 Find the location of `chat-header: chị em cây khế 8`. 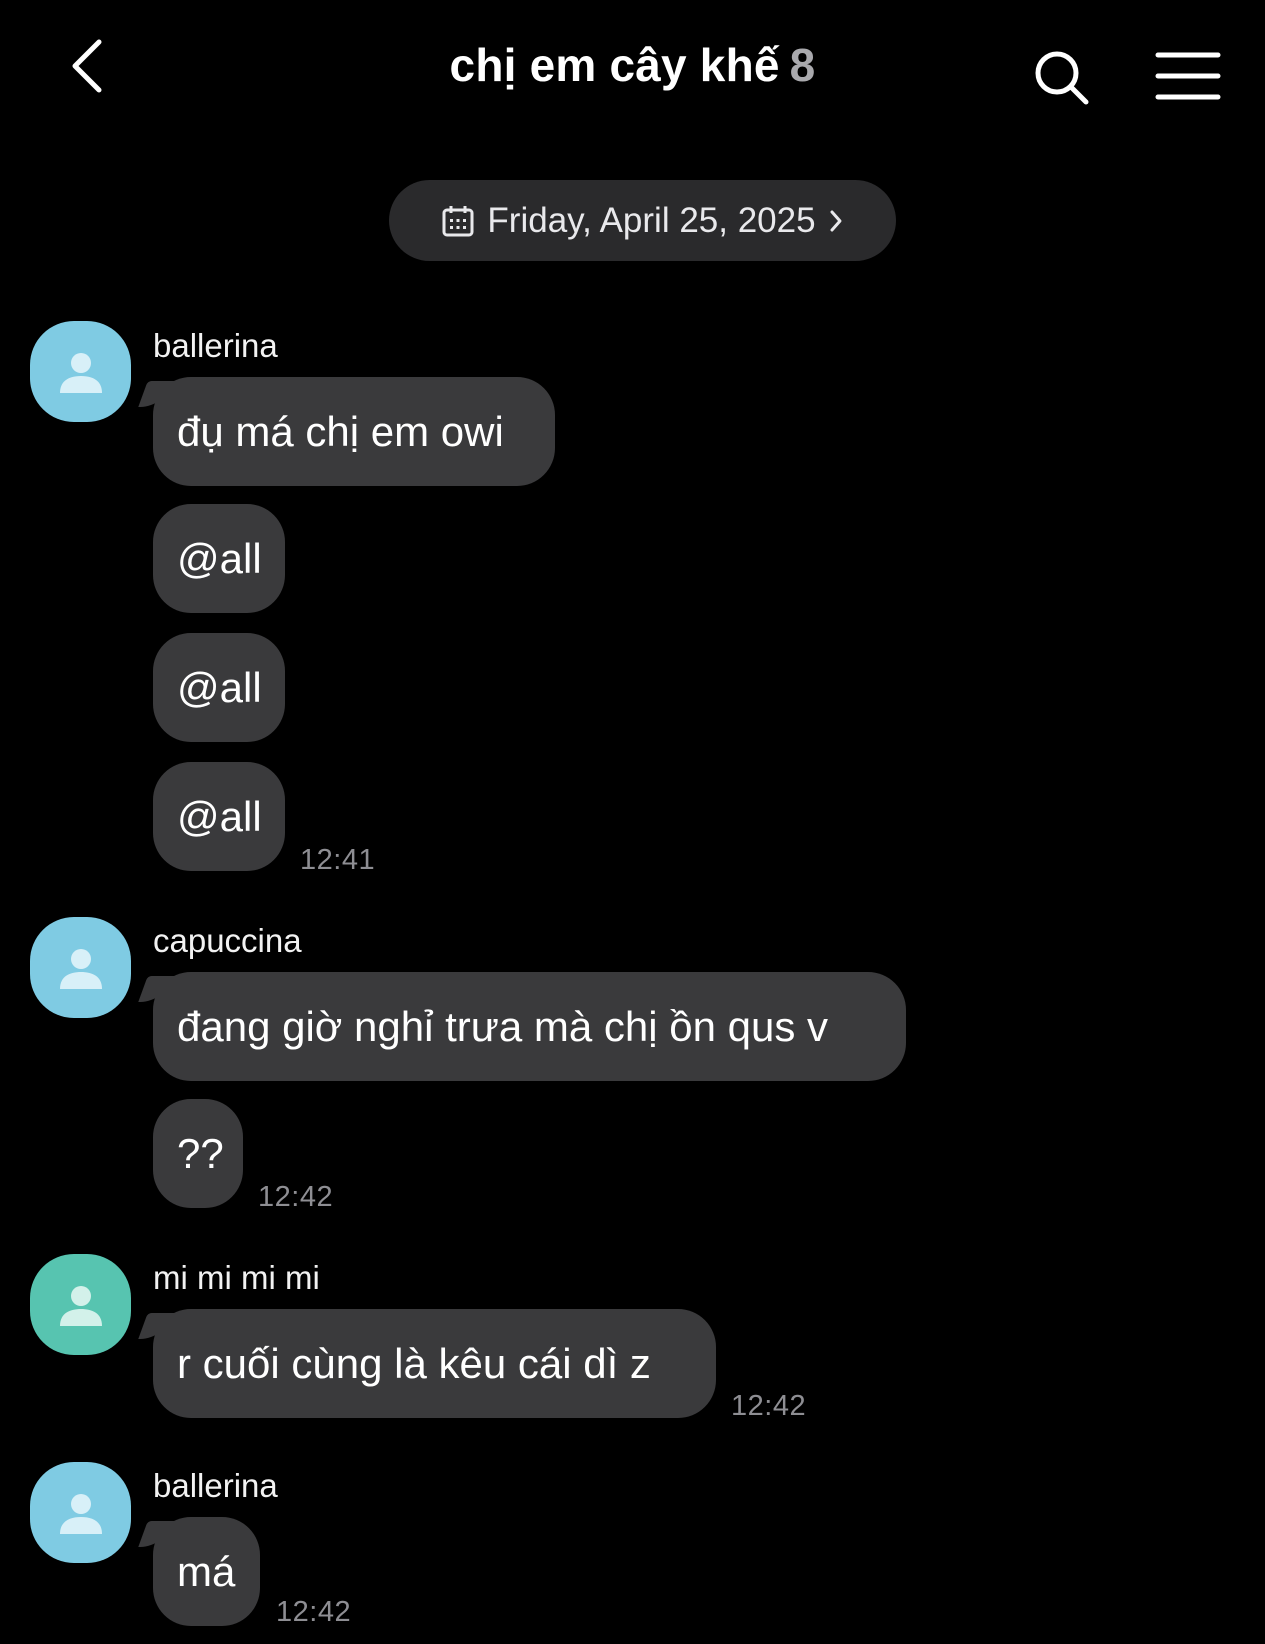

chat-header: chị em cây khế 8 is located at coordinates (632, 70).